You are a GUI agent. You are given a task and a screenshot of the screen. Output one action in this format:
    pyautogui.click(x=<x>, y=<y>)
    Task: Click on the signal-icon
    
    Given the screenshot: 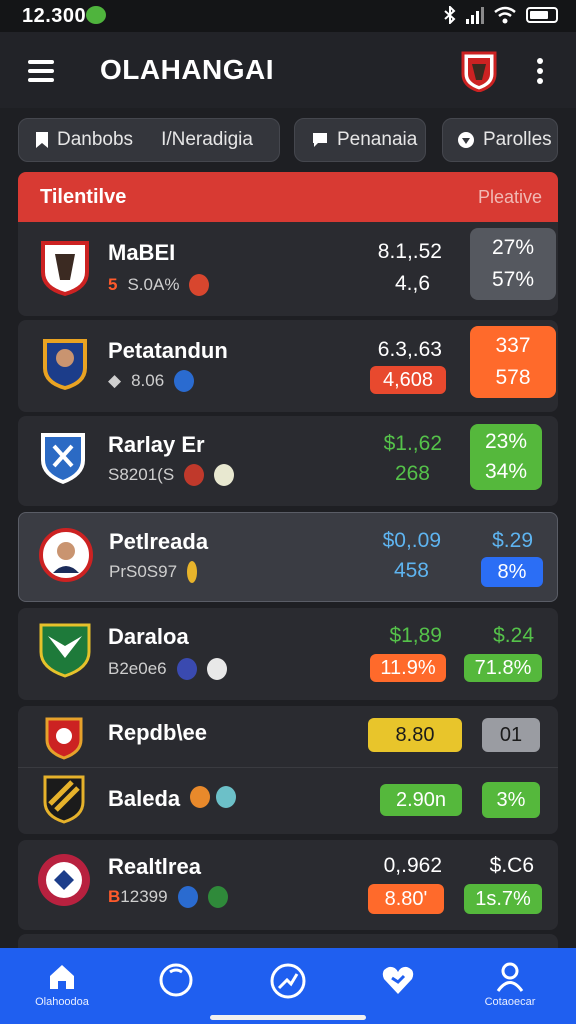 What is the action you would take?
    pyautogui.click(x=475, y=15)
    